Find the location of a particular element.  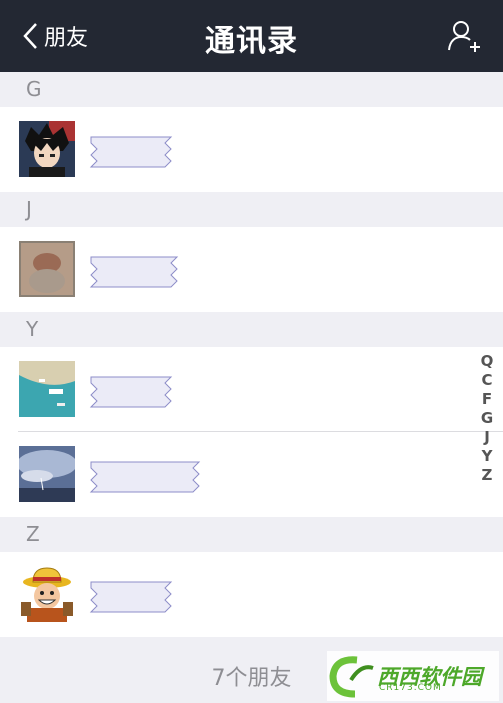

navigation-bar: 朋友 通讯录 is located at coordinates (251, 36).